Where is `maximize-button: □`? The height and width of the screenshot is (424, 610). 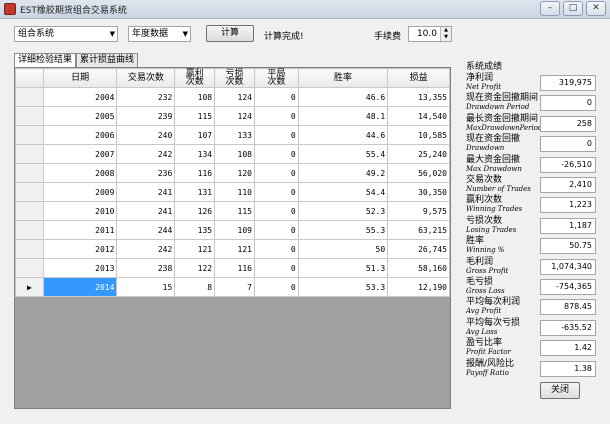
maximize-button: □ is located at coordinates (573, 8).